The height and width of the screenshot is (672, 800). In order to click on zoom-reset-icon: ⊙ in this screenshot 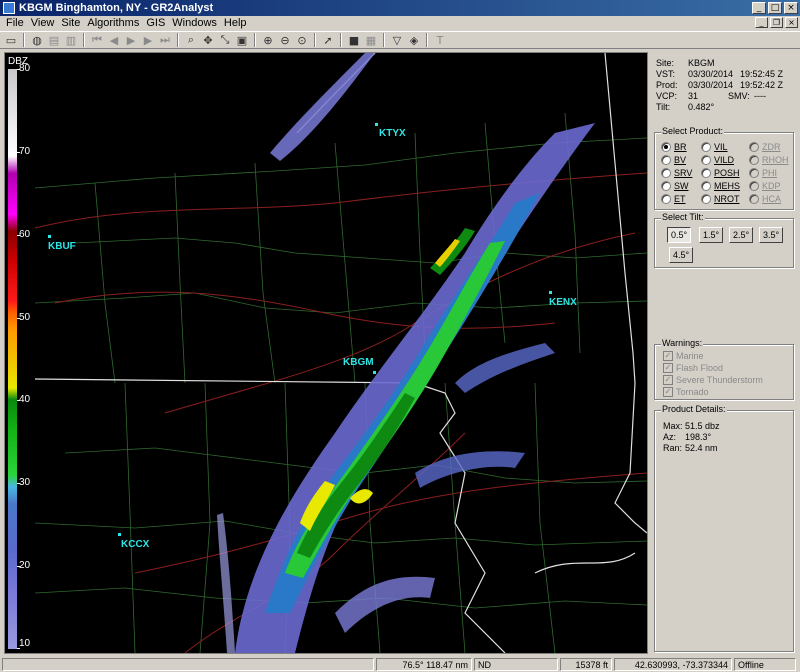, I will do `click(302, 40)`.